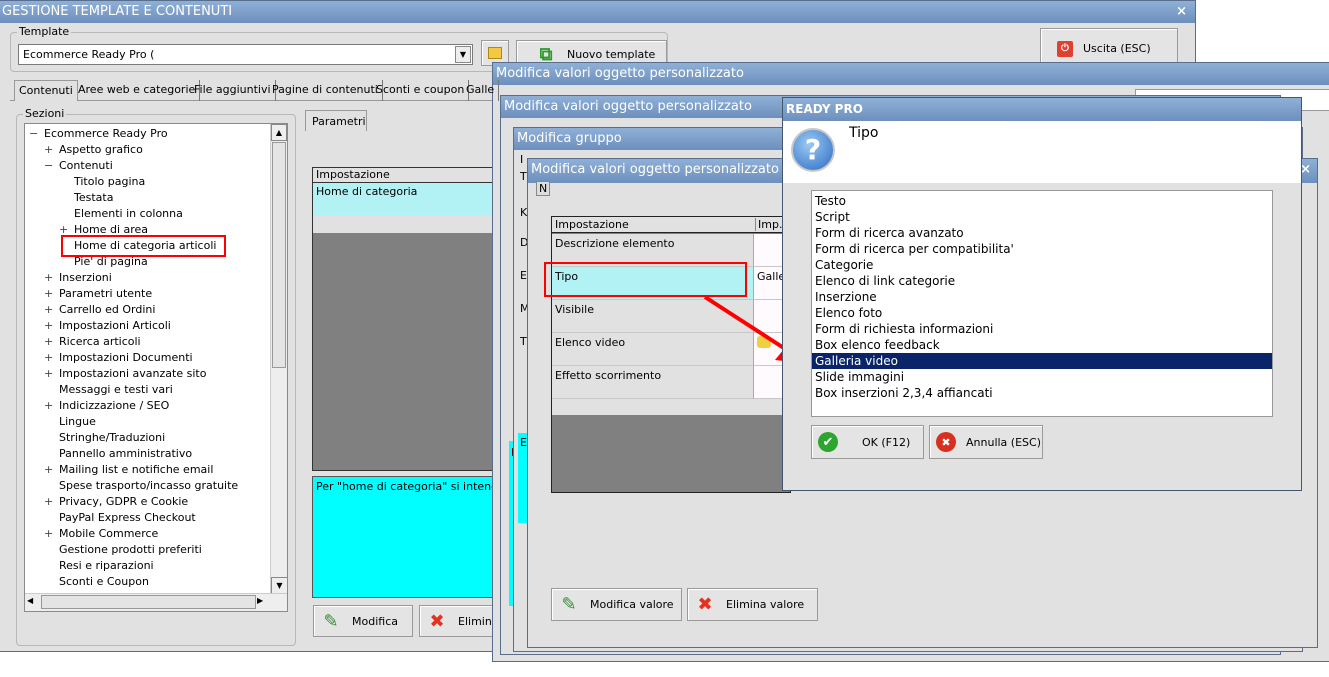 This screenshot has width=1329, height=677. What do you see at coordinates (864, 133) in the screenshot?
I see `dialog-question: Tipo` at bounding box center [864, 133].